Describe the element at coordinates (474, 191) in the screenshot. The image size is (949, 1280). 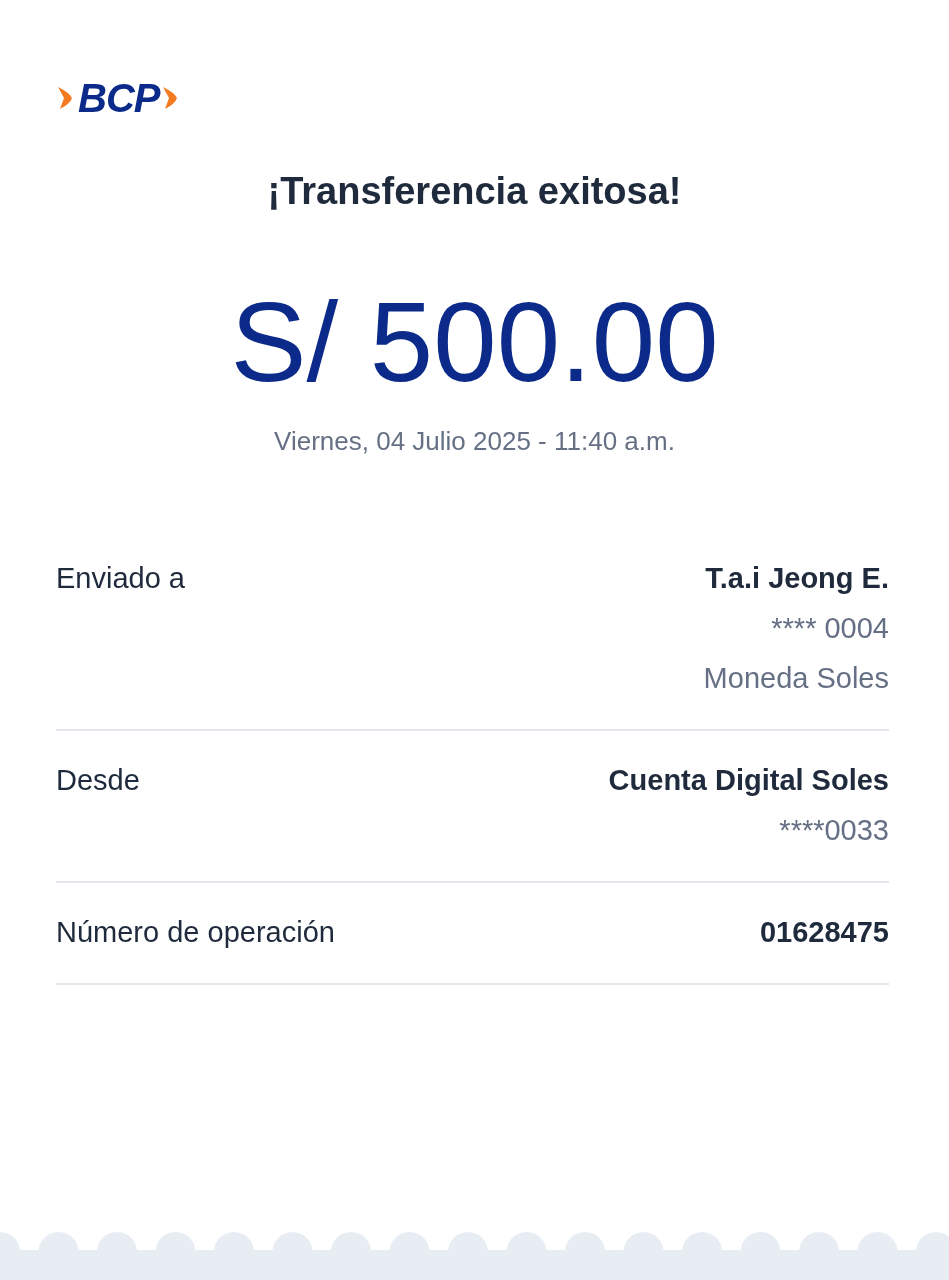
I see `success-title: ¡Transferencia exitosa!` at that location.